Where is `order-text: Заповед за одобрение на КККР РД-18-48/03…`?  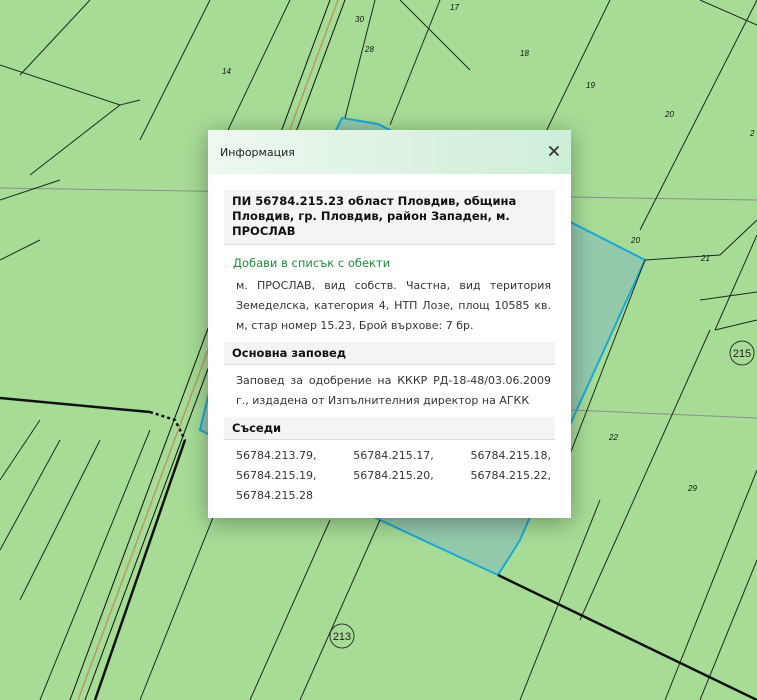
order-text: Заповед за одобрение на КККР РД-18-48/03… is located at coordinates (393, 390).